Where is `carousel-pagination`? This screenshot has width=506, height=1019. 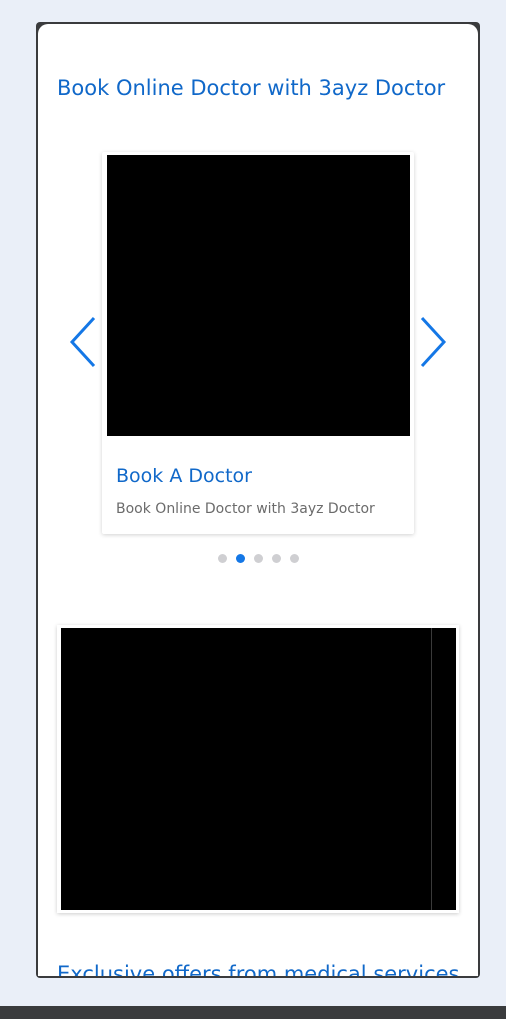 carousel-pagination is located at coordinates (258, 559).